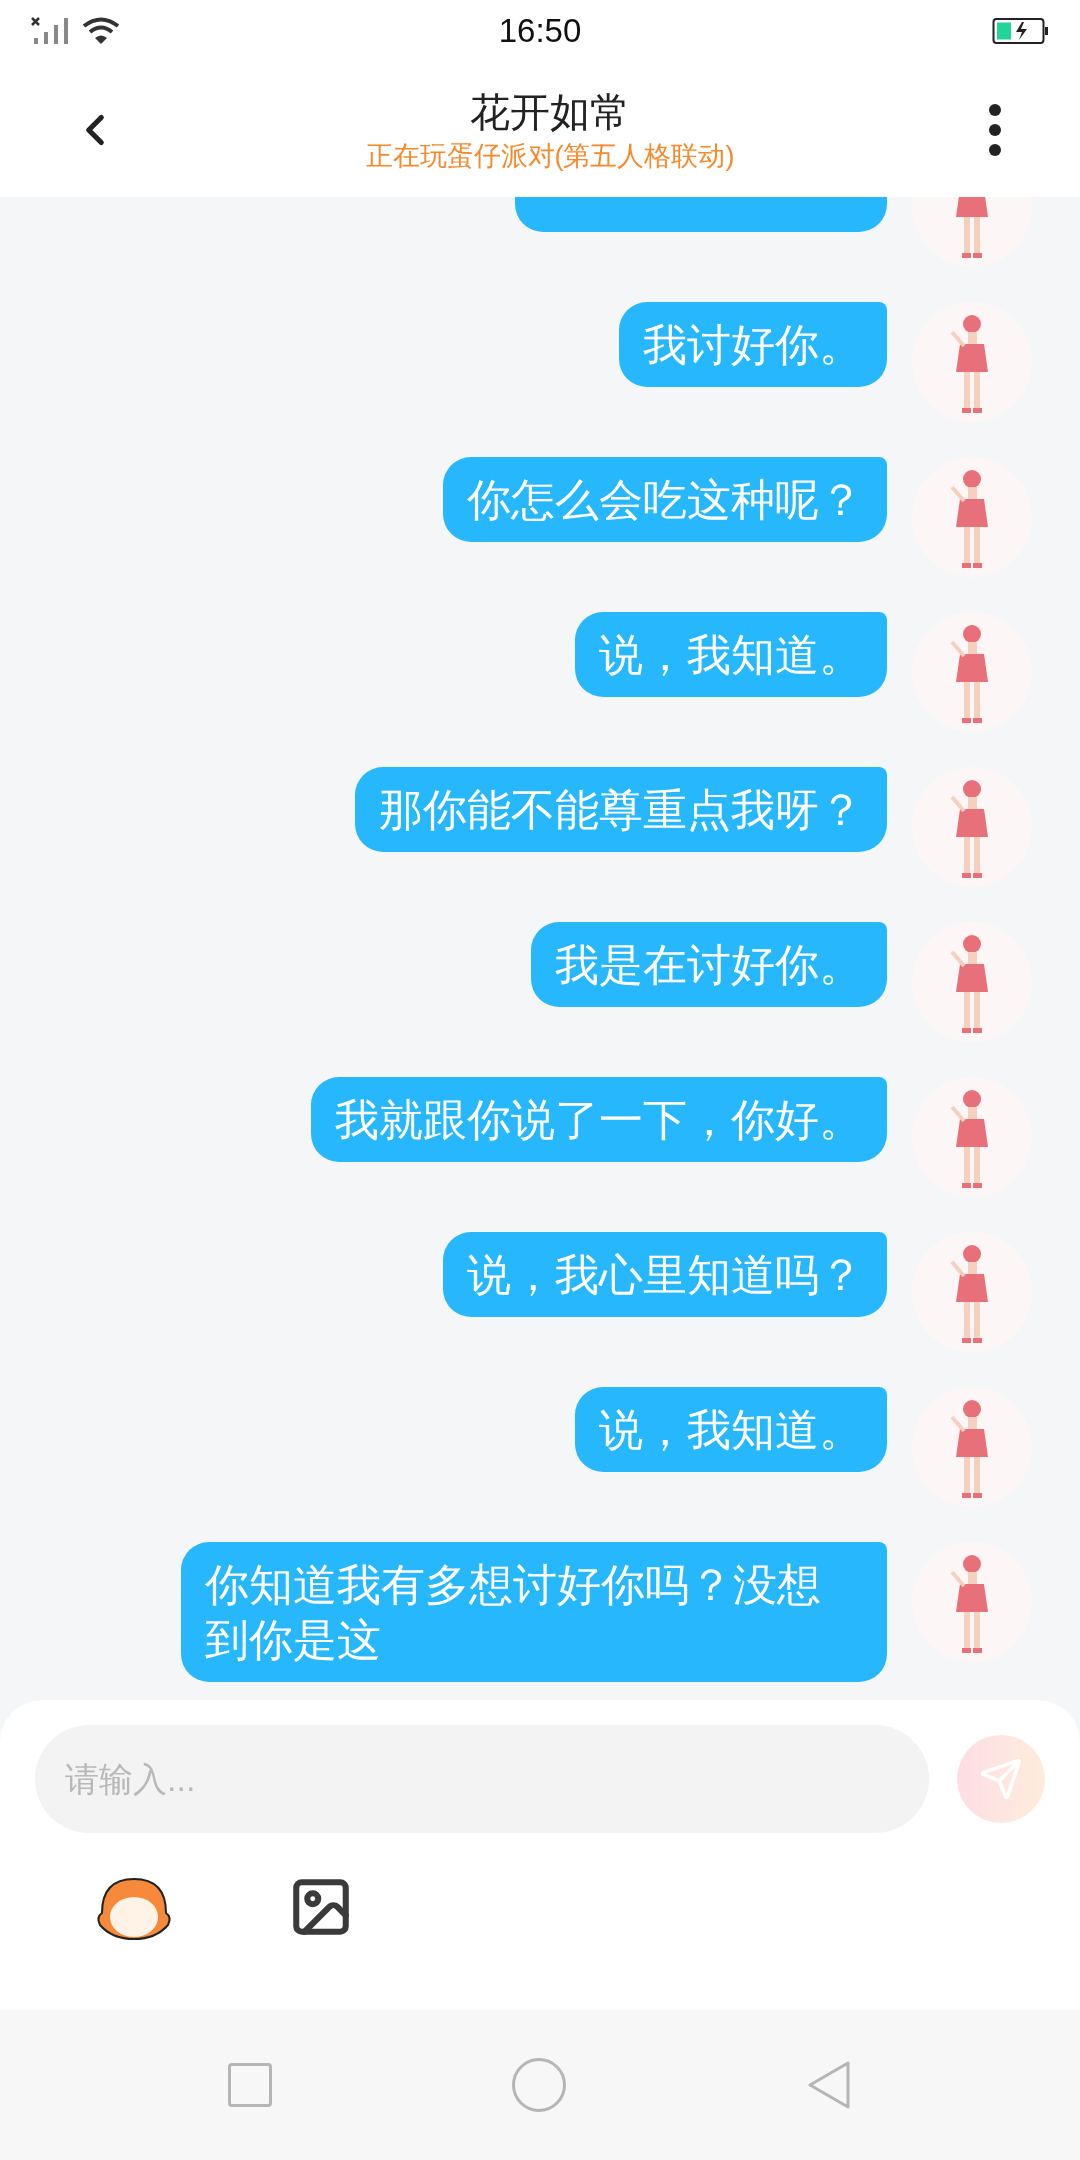  What do you see at coordinates (550, 112) in the screenshot?
I see `chat-title: 花开如常` at bounding box center [550, 112].